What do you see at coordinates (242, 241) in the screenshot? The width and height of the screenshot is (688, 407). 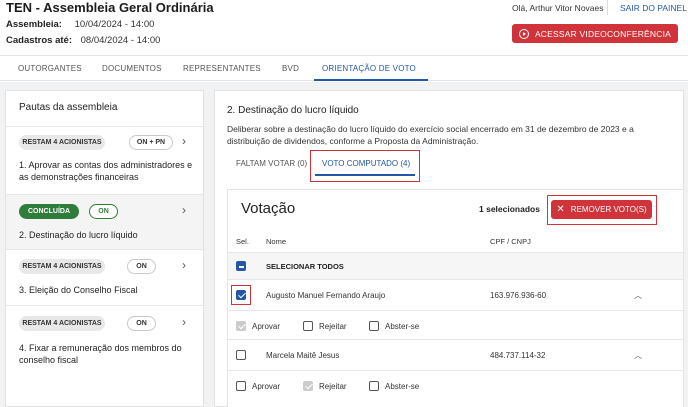 I see `column-header-sel: Sel.` at bounding box center [242, 241].